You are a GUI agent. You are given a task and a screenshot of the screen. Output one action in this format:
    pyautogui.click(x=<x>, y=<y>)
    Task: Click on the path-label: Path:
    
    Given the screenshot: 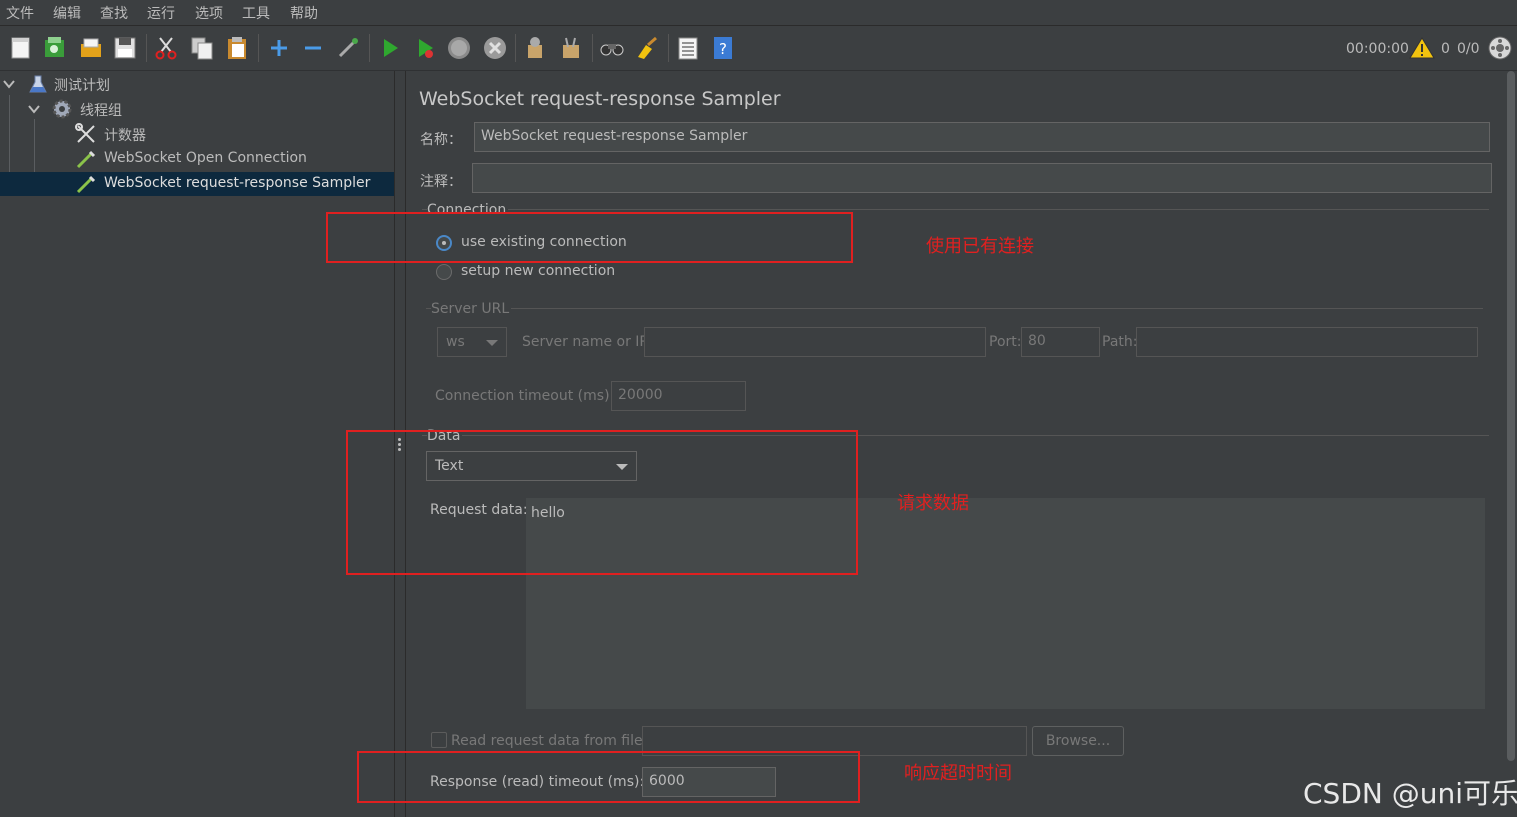 What is the action you would take?
    pyautogui.click(x=1120, y=342)
    